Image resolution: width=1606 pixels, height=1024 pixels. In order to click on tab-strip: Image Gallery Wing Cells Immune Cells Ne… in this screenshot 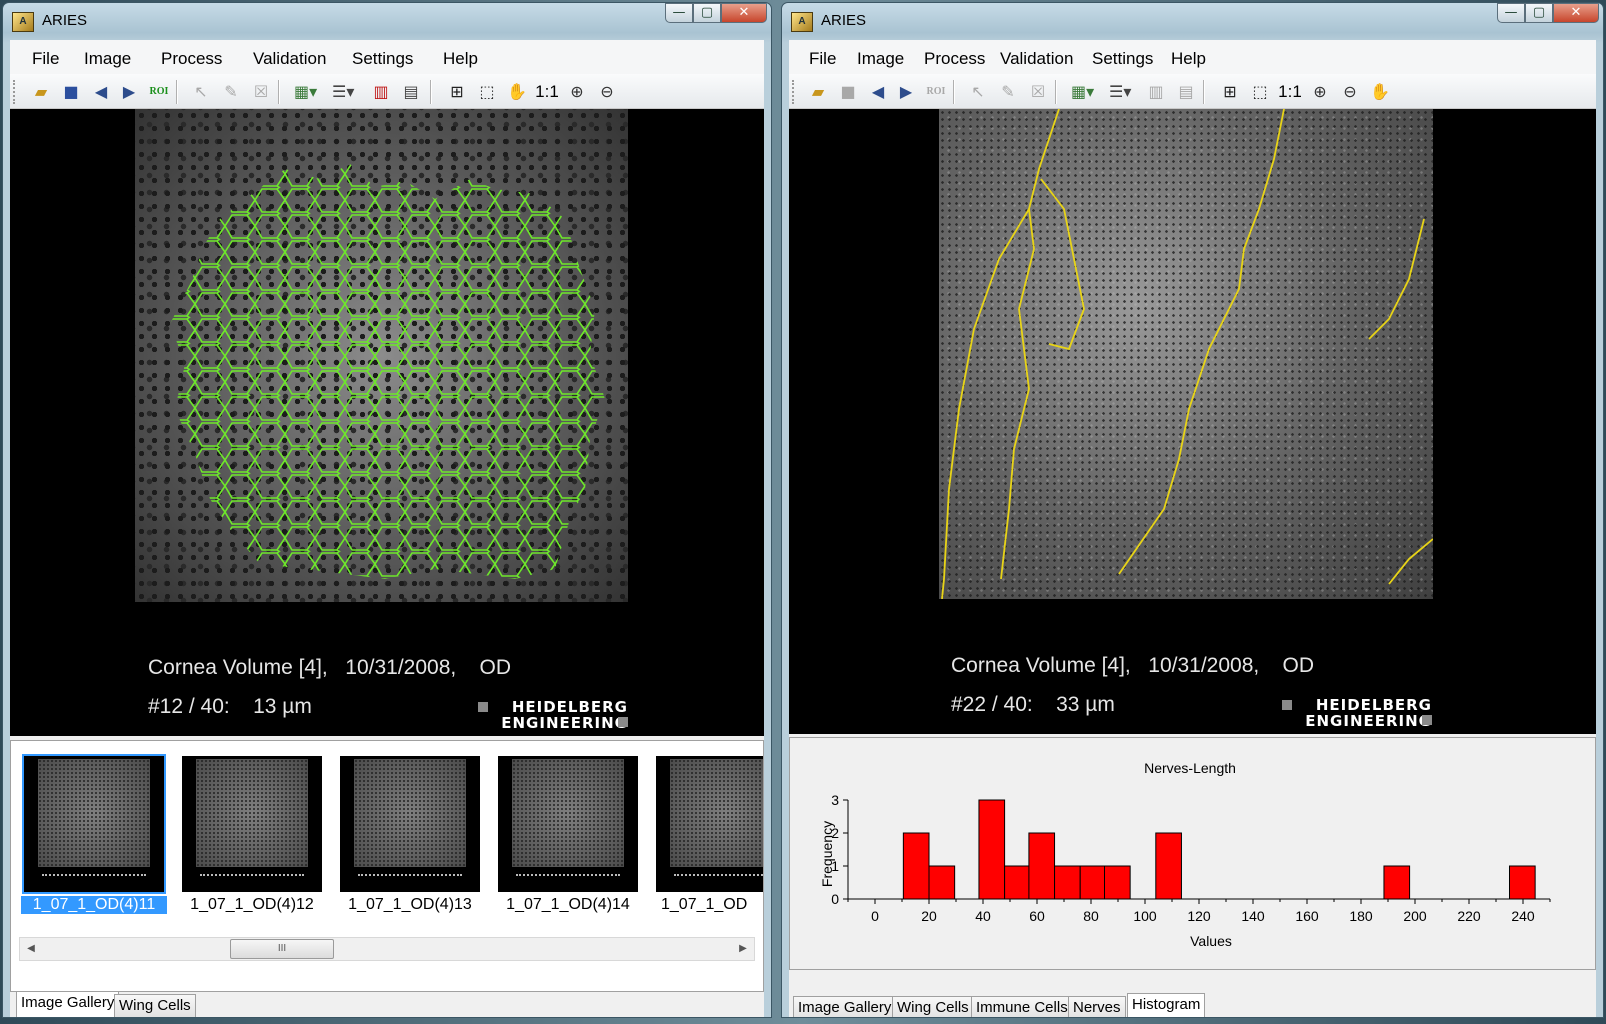, I will do `click(1192, 1004)`.